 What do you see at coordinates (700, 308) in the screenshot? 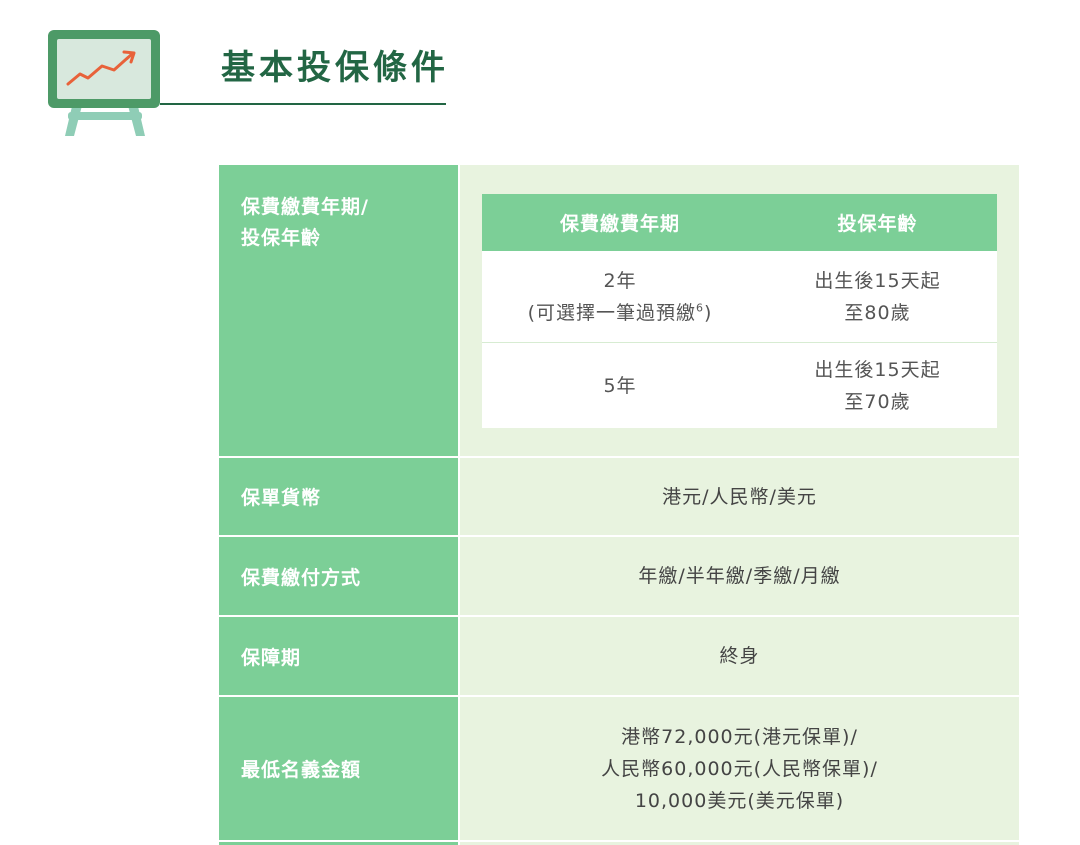
I see `footnote-marker: 6` at bounding box center [700, 308].